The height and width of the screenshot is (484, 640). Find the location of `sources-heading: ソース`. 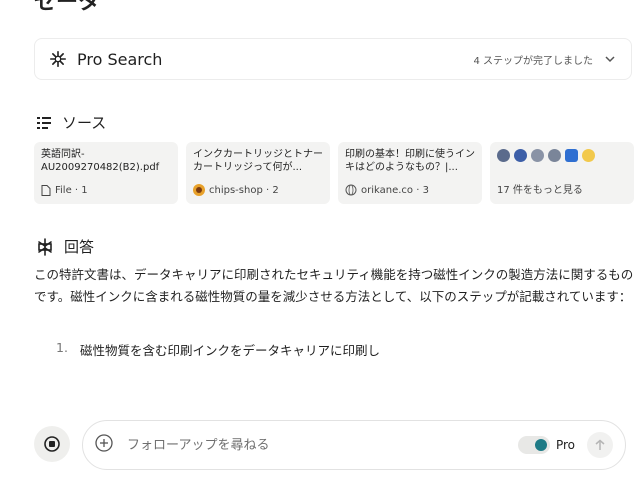

sources-heading: ソース is located at coordinates (71, 122).